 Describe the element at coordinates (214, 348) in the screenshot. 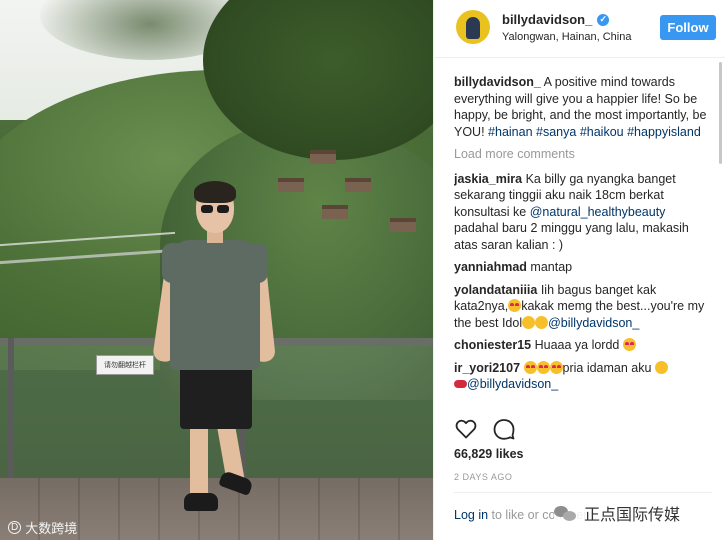

I see `photo-person` at that location.